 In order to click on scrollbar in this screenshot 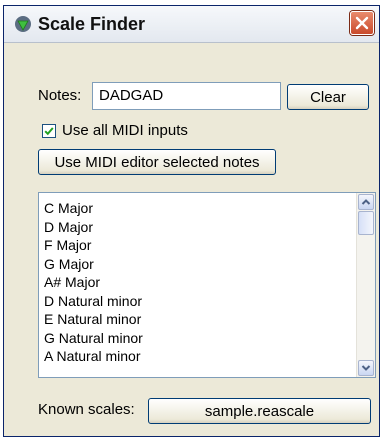, I will do `click(365, 285)`.